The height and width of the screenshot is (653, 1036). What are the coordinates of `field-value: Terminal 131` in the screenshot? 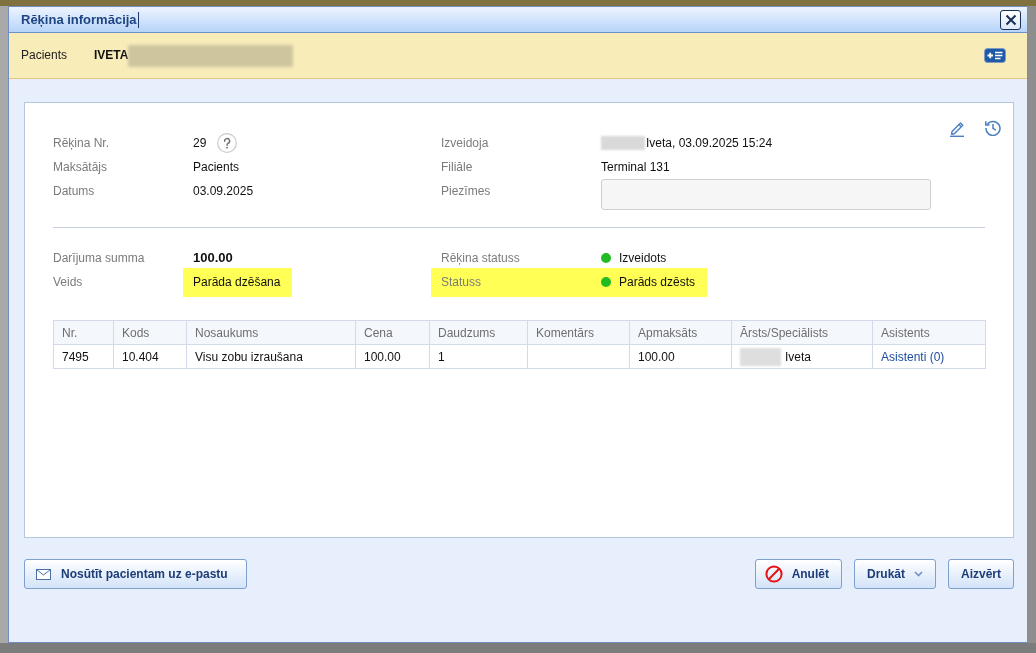 It's located at (635, 167).